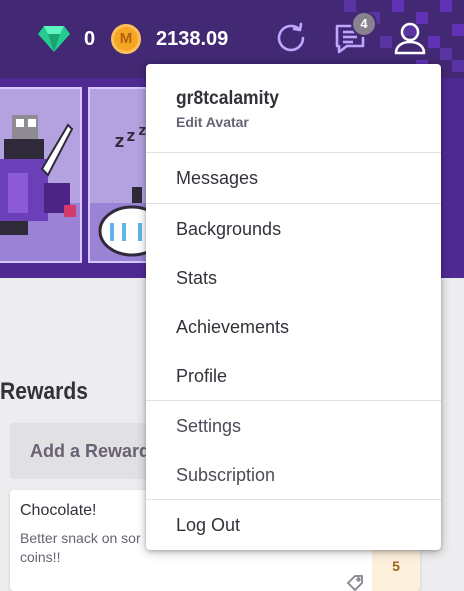 Image resolution: width=464 pixels, height=591 pixels. I want to click on menu-item-settings: Settings, so click(208, 426).